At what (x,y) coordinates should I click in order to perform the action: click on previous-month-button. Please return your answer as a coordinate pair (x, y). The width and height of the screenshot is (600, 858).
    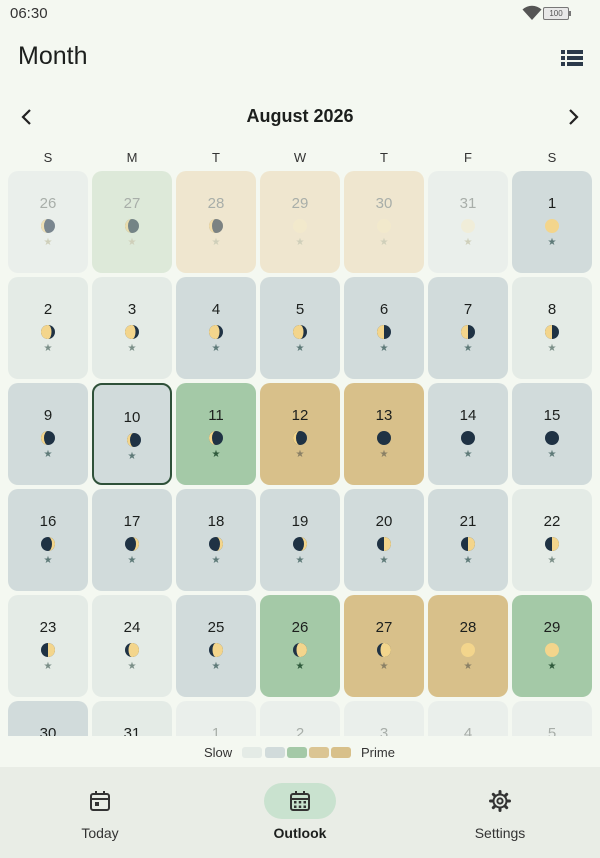
    Looking at the image, I should click on (27, 117).